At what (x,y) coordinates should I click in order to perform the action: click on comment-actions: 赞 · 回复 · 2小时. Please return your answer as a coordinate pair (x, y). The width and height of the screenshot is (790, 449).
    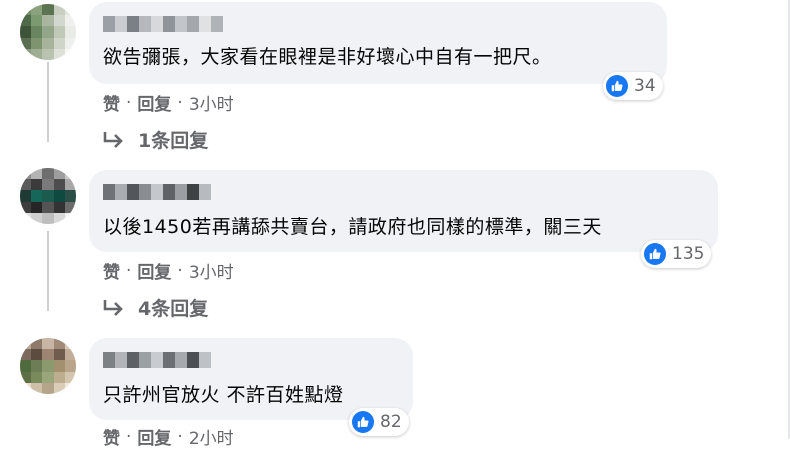
    Looking at the image, I should click on (168, 436).